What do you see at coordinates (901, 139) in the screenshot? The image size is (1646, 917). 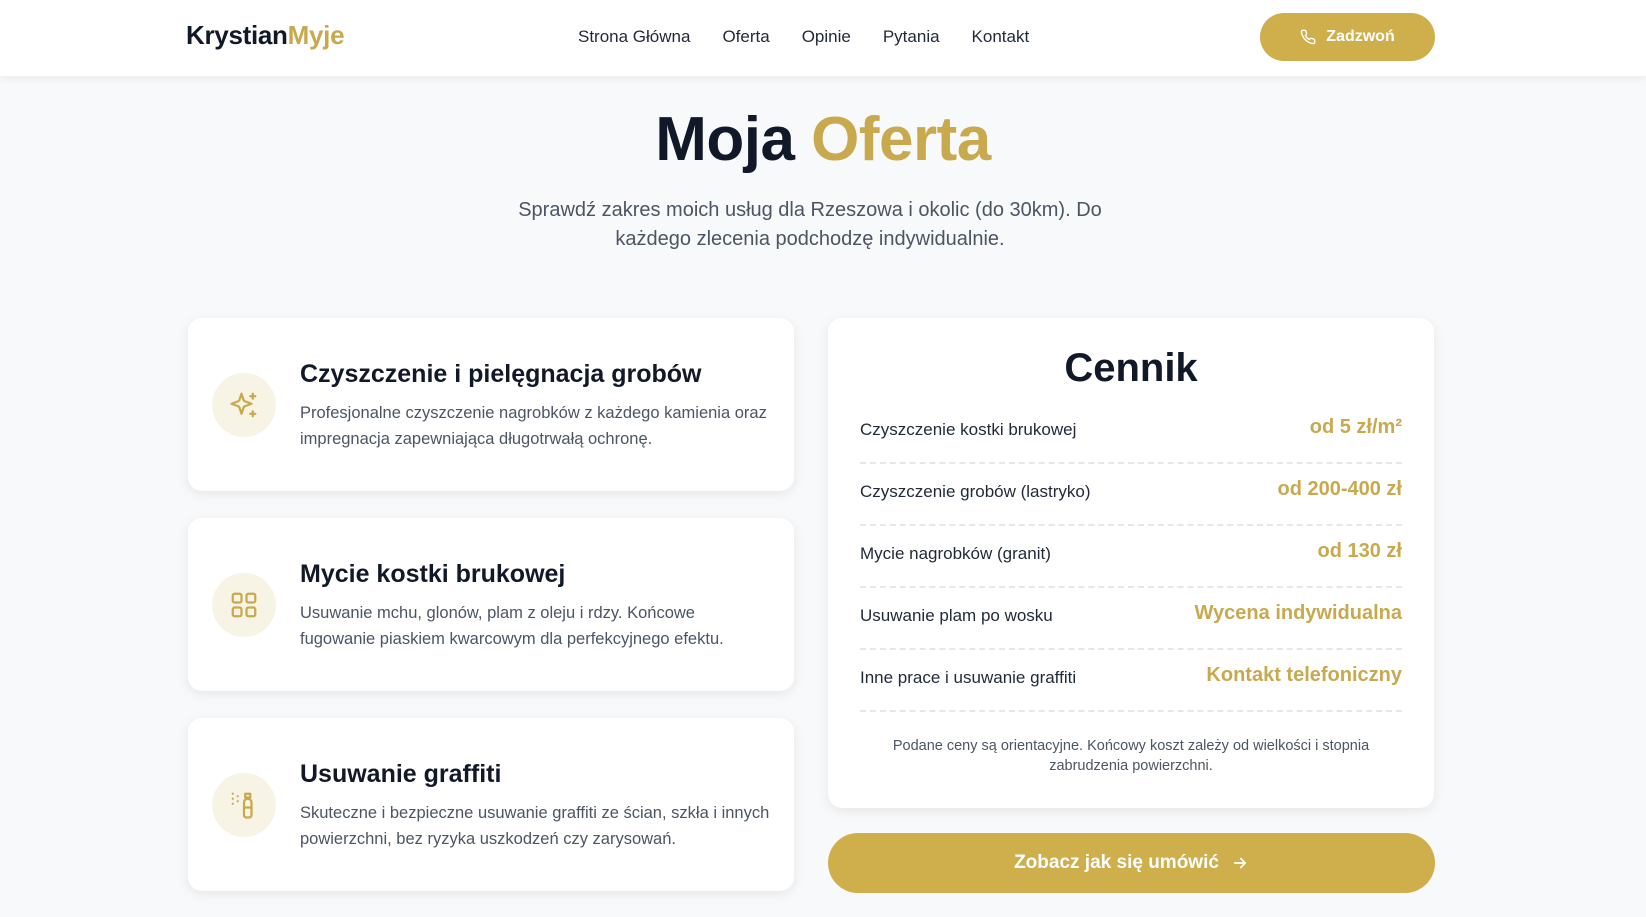 I see `page-title-gold: Oferta` at bounding box center [901, 139].